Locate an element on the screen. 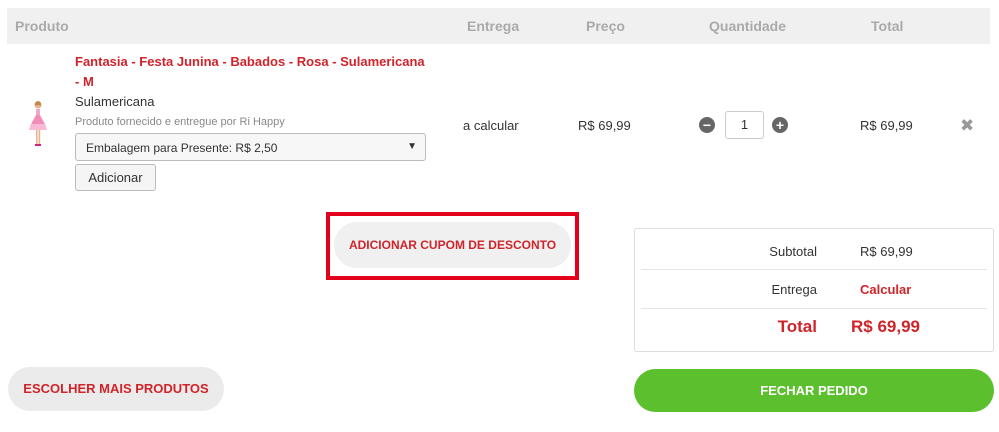 This screenshot has height=432, width=999. subtotal-value: R$ 69,99 is located at coordinates (886, 251).